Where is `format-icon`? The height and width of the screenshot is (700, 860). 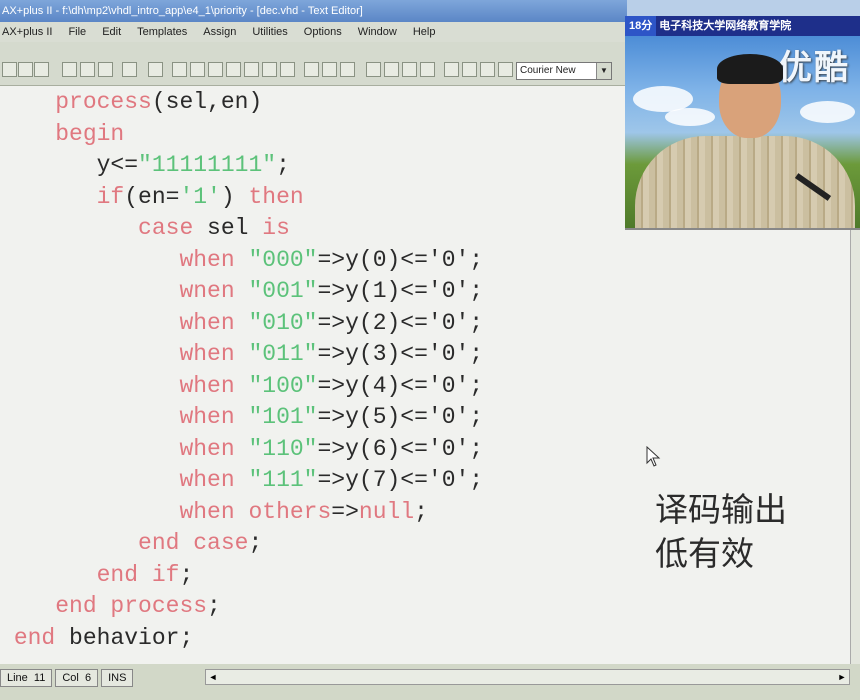 format-icon is located at coordinates (505, 69).